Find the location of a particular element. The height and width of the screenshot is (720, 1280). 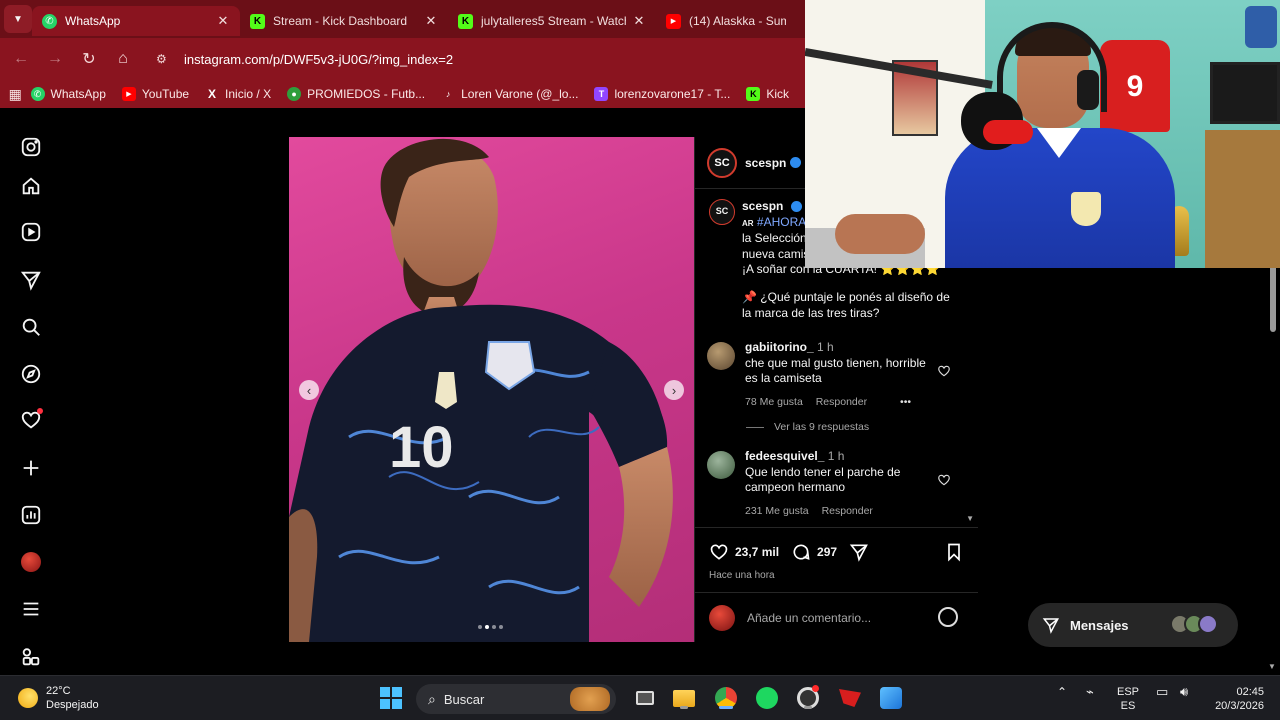

clock-time: 02:45 is located at coordinates (1250, 692).